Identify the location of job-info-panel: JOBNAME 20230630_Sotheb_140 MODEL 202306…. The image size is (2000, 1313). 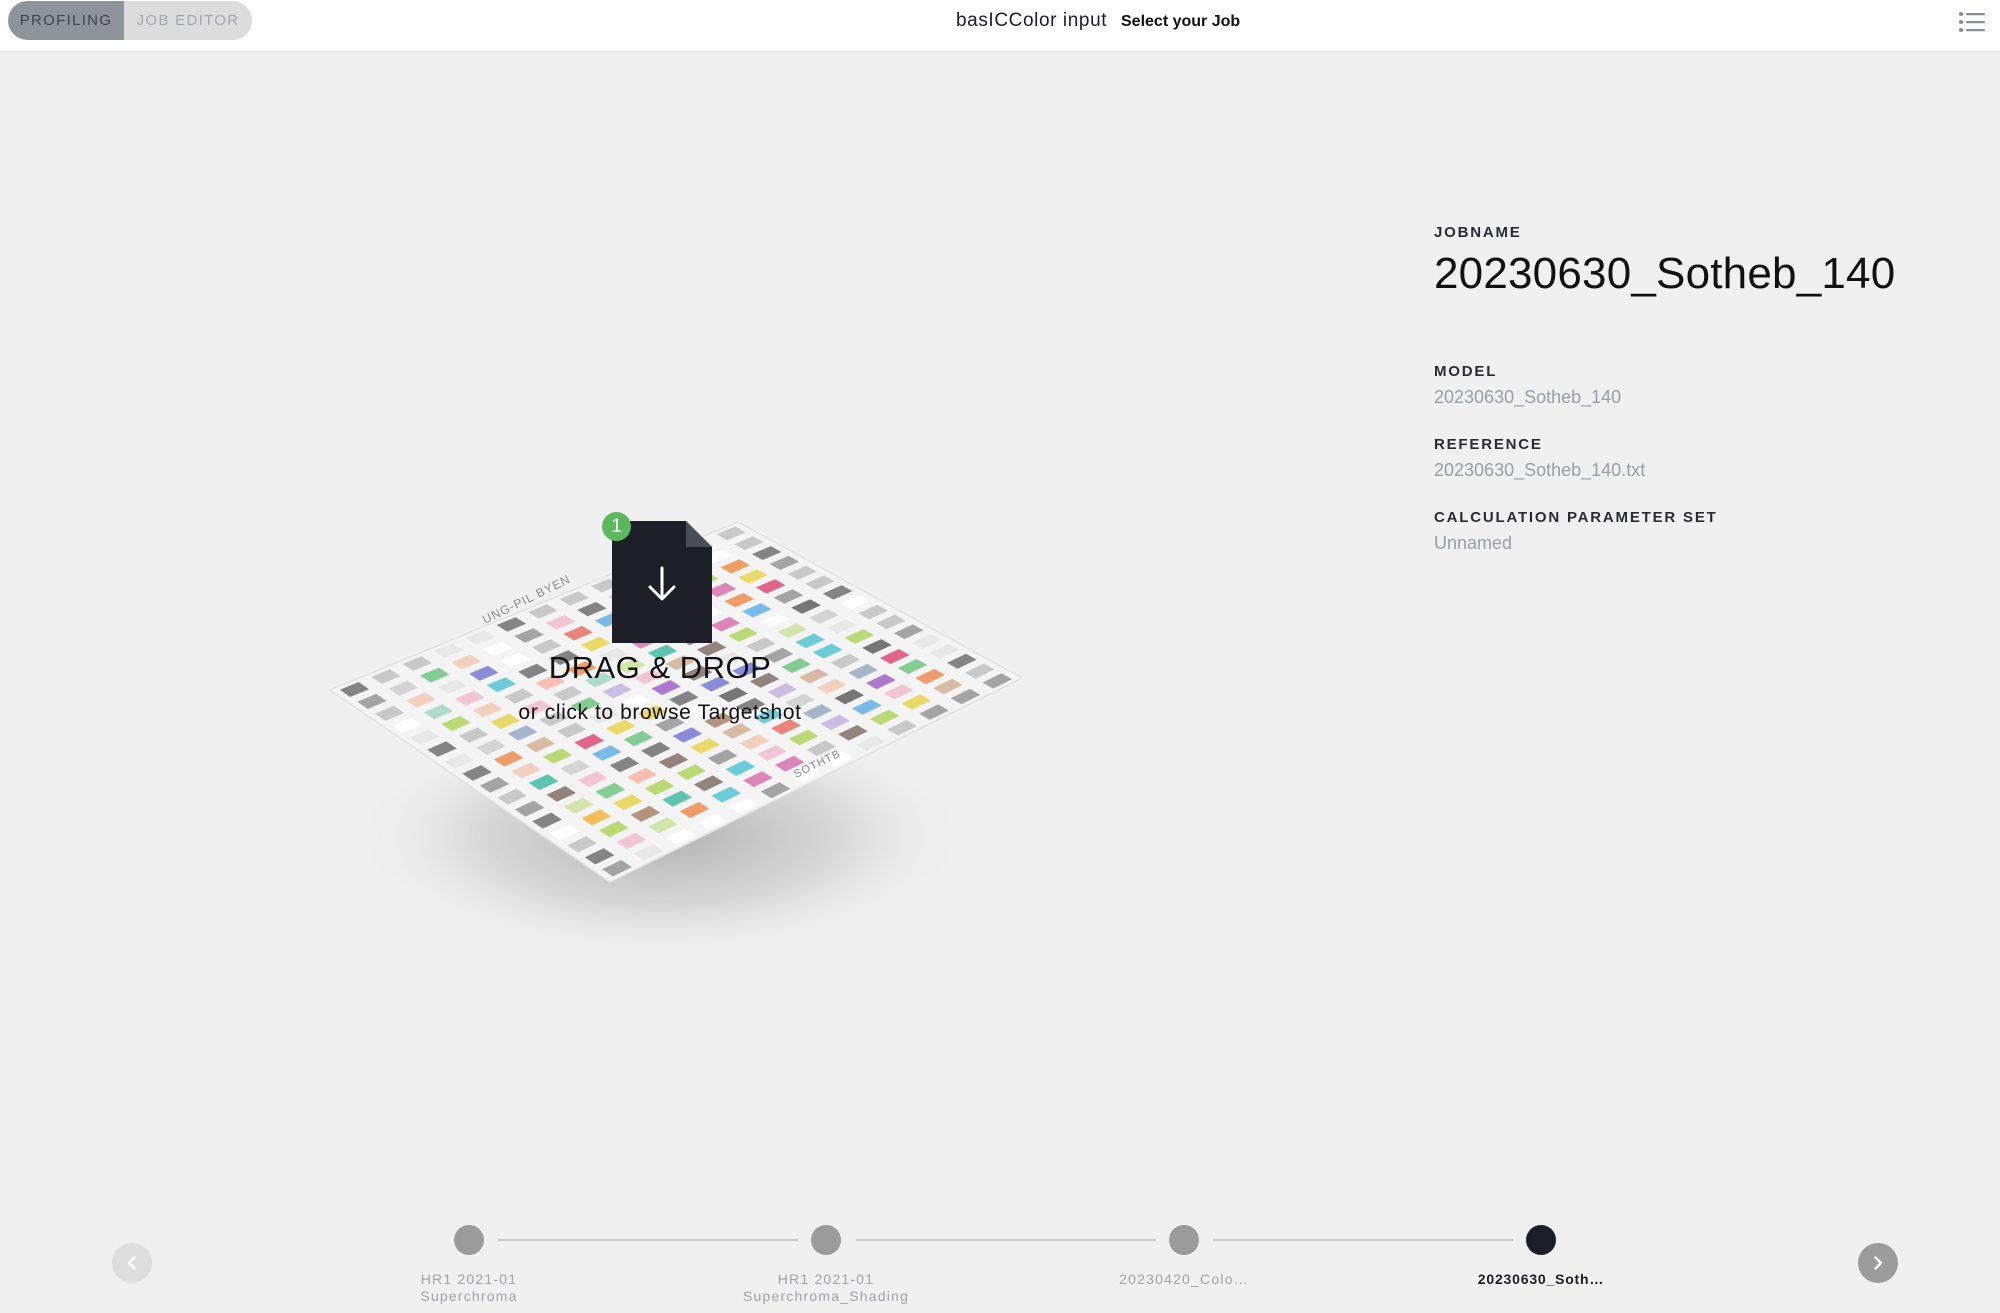
(1704, 389).